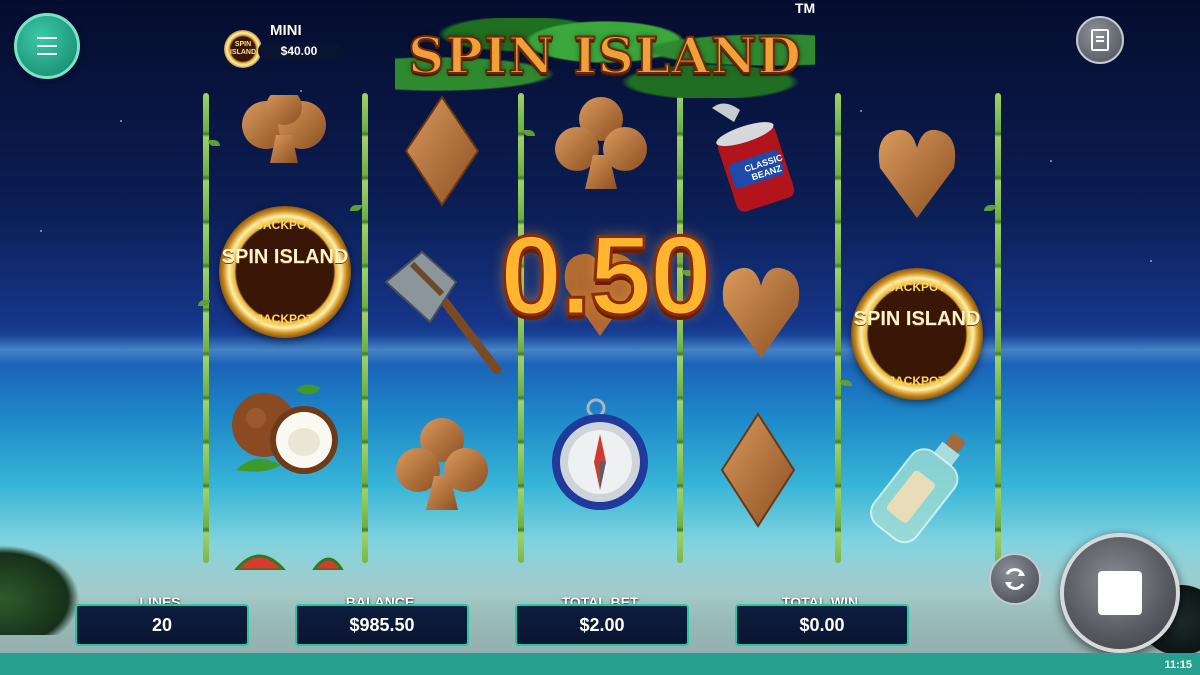  Describe the element at coordinates (40, 590) in the screenshot. I see `fern-plant` at that location.